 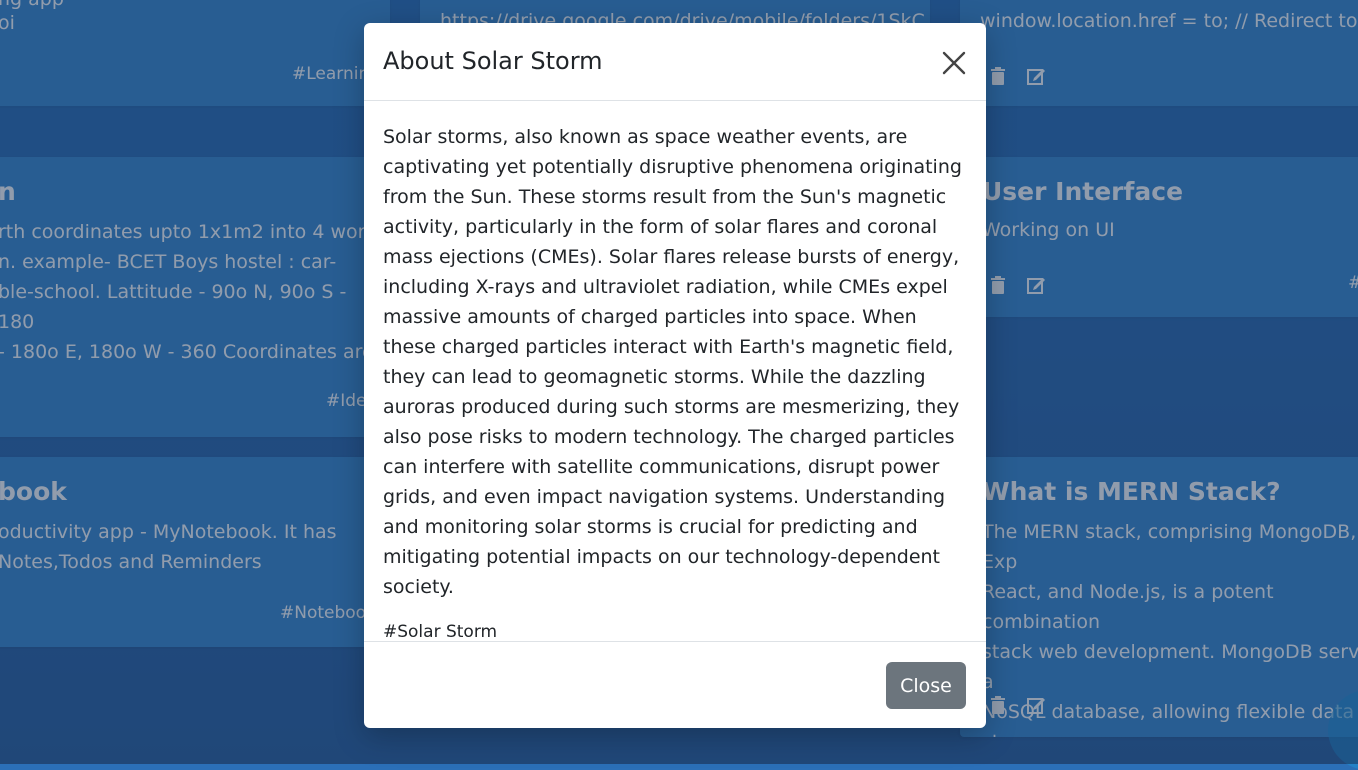 What do you see at coordinates (675, 684) in the screenshot?
I see `modal-footer: Close` at bounding box center [675, 684].